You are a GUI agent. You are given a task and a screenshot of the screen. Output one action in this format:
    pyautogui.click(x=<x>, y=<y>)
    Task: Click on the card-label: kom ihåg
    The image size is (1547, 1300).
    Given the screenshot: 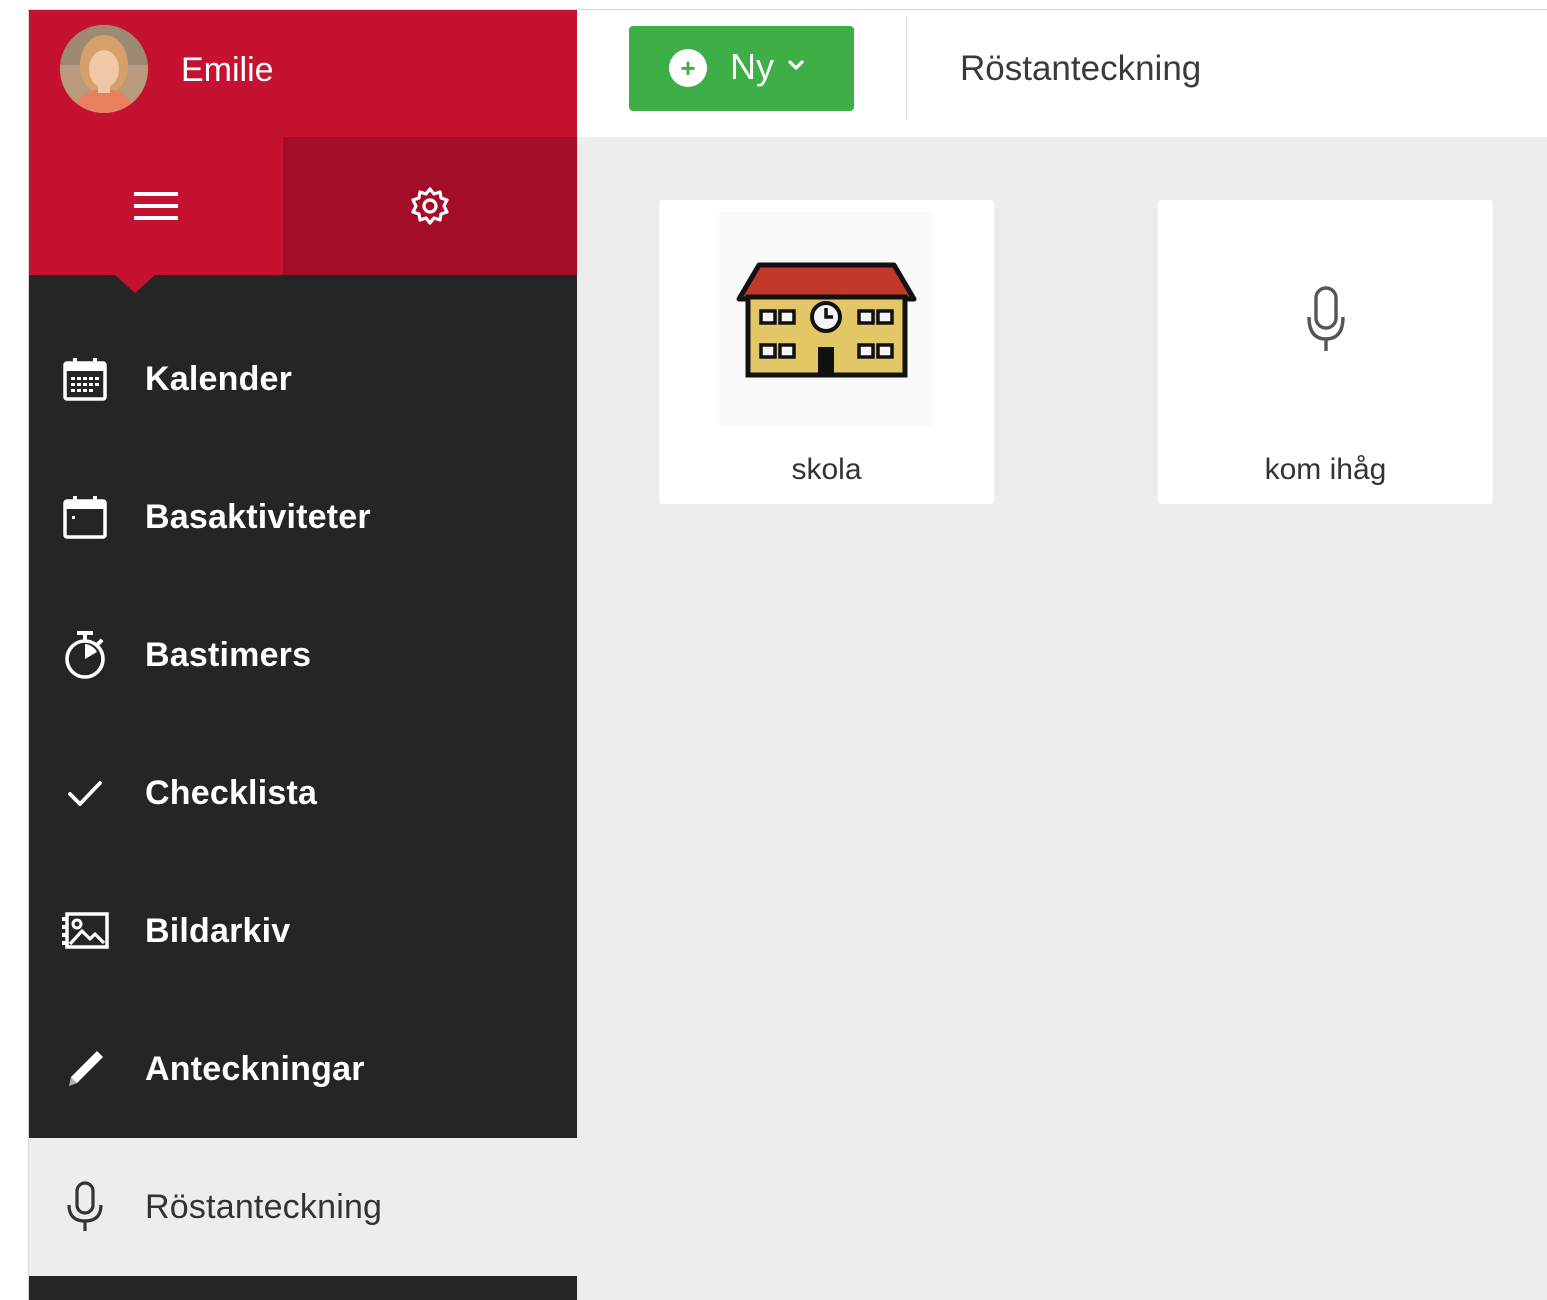 What is the action you would take?
    pyautogui.click(x=1325, y=469)
    